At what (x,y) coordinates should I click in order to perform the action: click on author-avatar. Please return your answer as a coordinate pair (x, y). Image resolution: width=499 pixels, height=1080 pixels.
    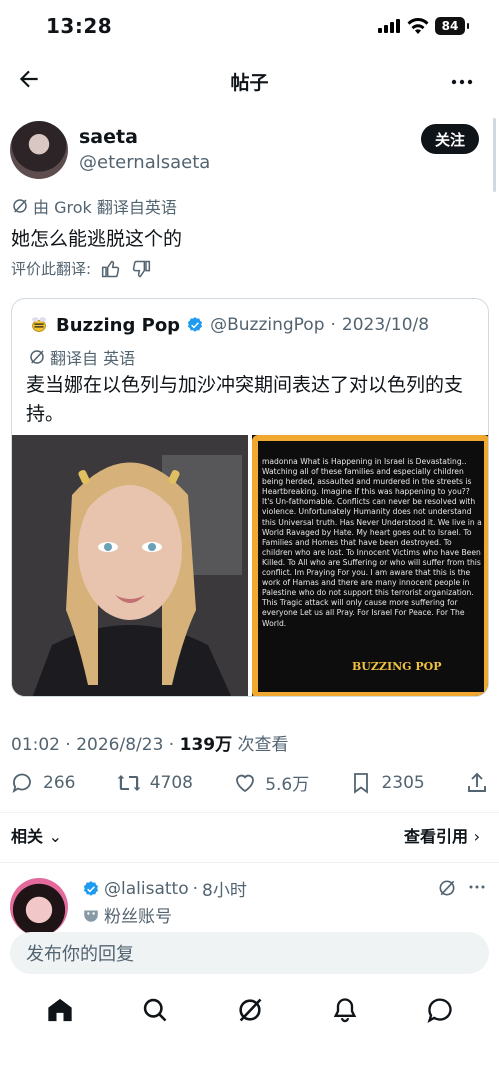
    Looking at the image, I should click on (39, 150).